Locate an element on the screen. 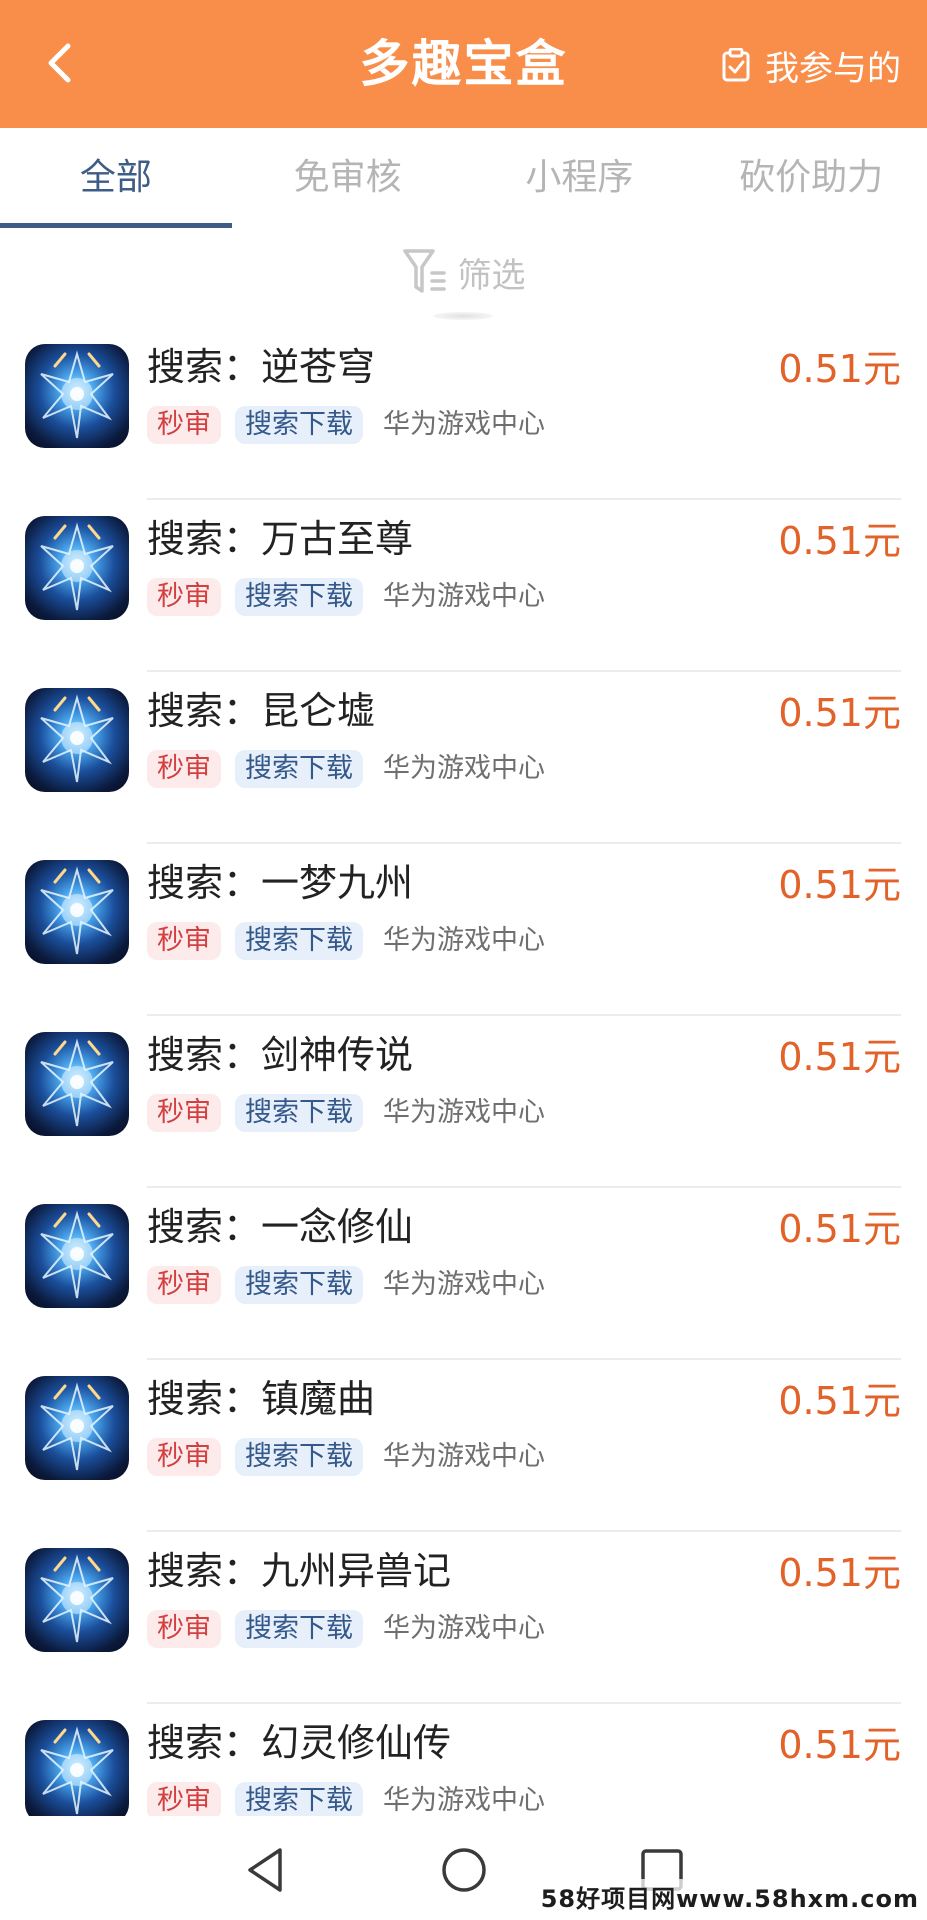 This screenshot has height=1920, width=927. filter-button: 筛选 is located at coordinates (463, 272).